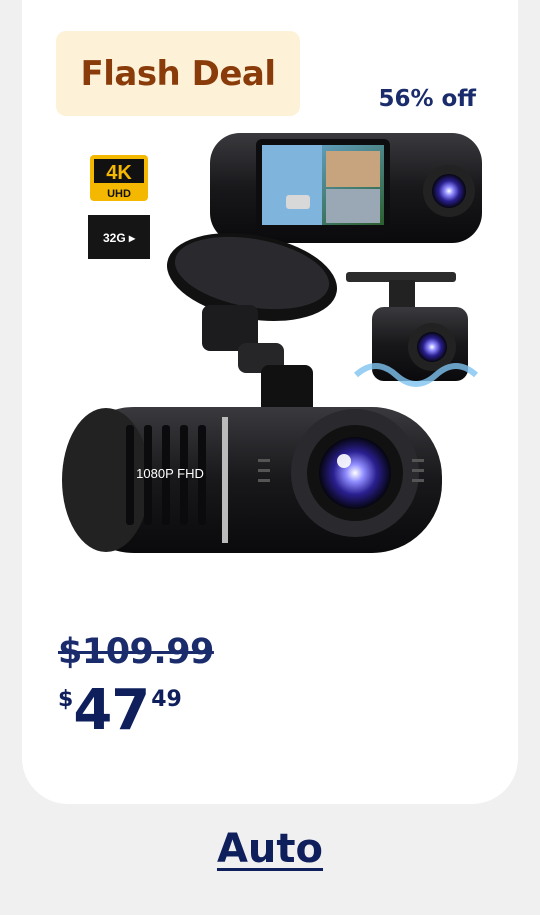  What do you see at coordinates (252, 480) in the screenshot?
I see `dash-camera-image: 1080P FHD` at bounding box center [252, 480].